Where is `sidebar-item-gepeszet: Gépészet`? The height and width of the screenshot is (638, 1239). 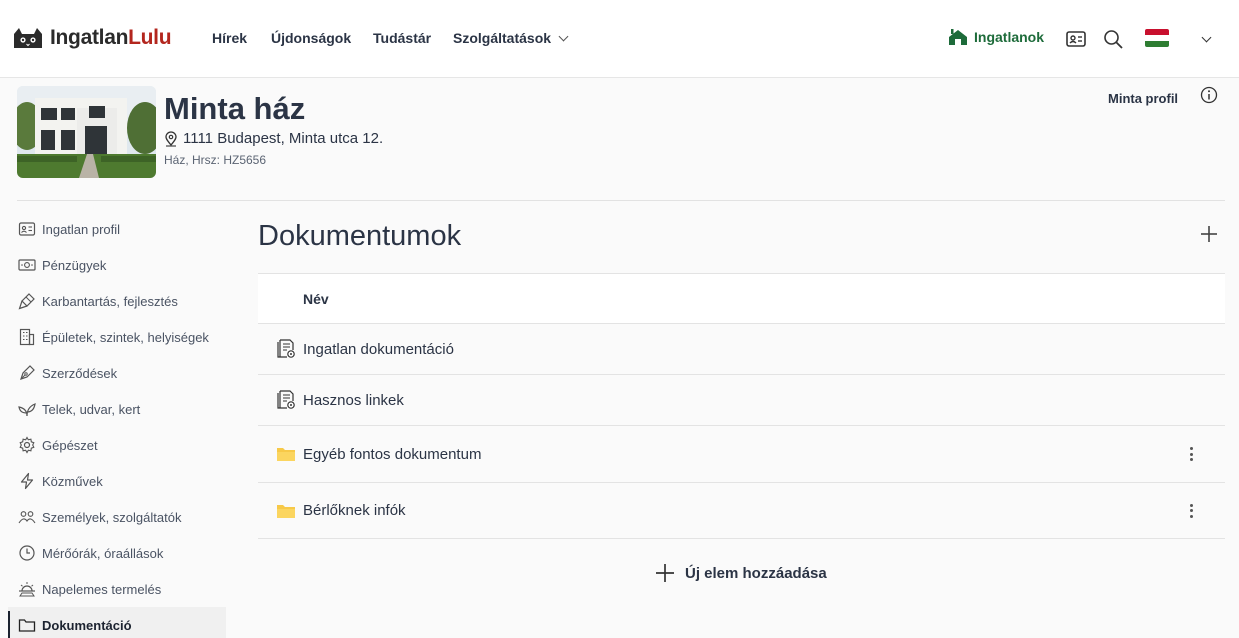
sidebar-item-gepeszet: Gépészet is located at coordinates (117, 445).